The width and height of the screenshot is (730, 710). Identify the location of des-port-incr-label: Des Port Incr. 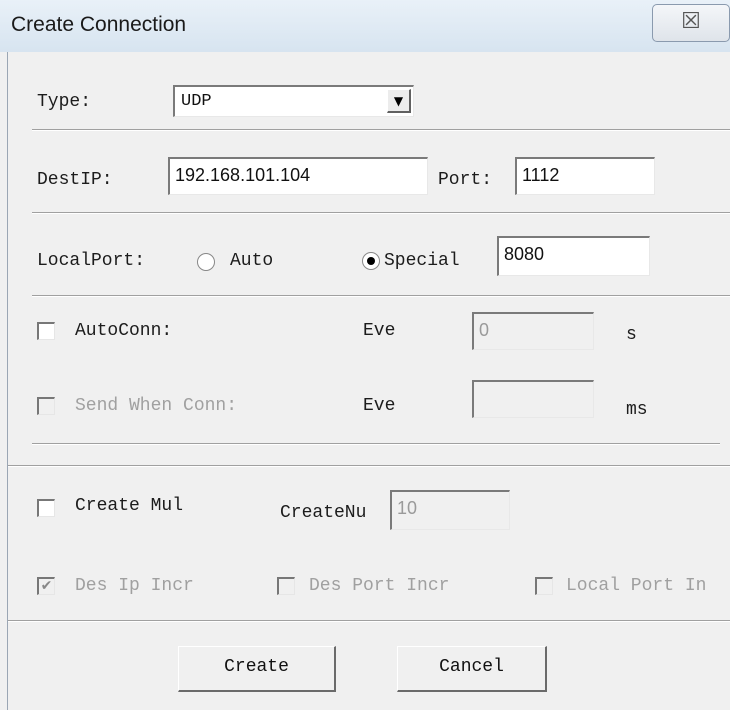
(379, 586).